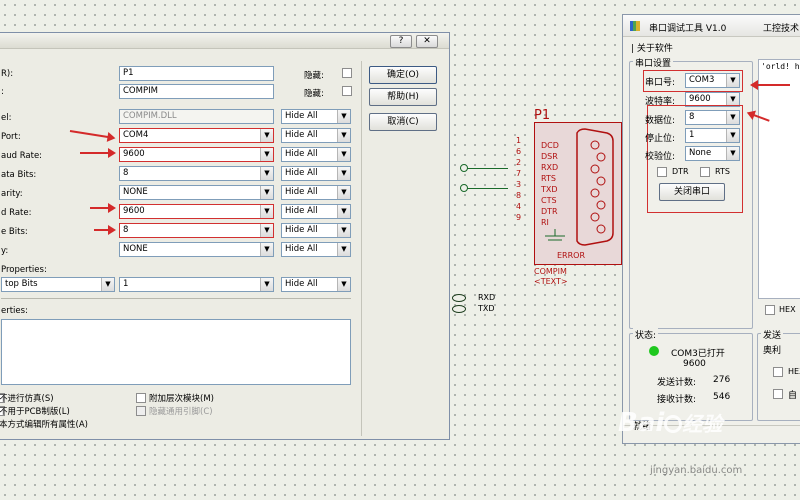 The height and width of the screenshot is (500, 800). Describe the element at coordinates (519, 162) in the screenshot. I see `pin-number: 2` at that location.